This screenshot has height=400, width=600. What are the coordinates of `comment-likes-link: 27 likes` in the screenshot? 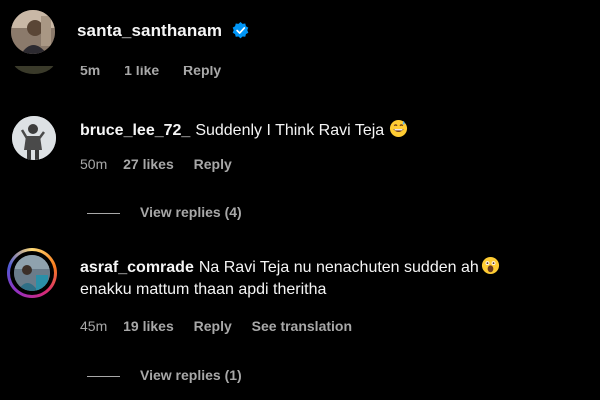 It's located at (148, 164).